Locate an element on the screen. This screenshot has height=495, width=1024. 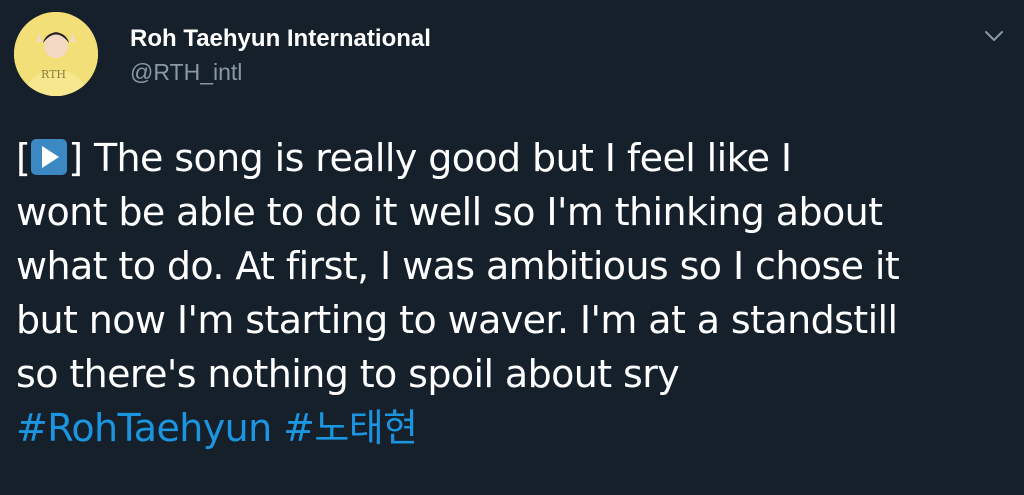
tweet-line-5: so there's nothing to spoil about sry is located at coordinates (348, 374).